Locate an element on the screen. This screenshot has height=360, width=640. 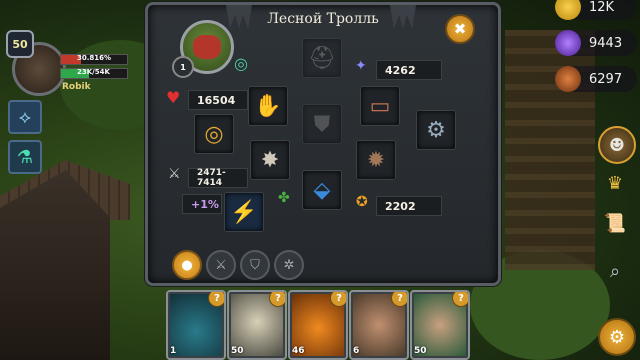
xp-bar: 23K/54K is located at coordinates (94, 73).